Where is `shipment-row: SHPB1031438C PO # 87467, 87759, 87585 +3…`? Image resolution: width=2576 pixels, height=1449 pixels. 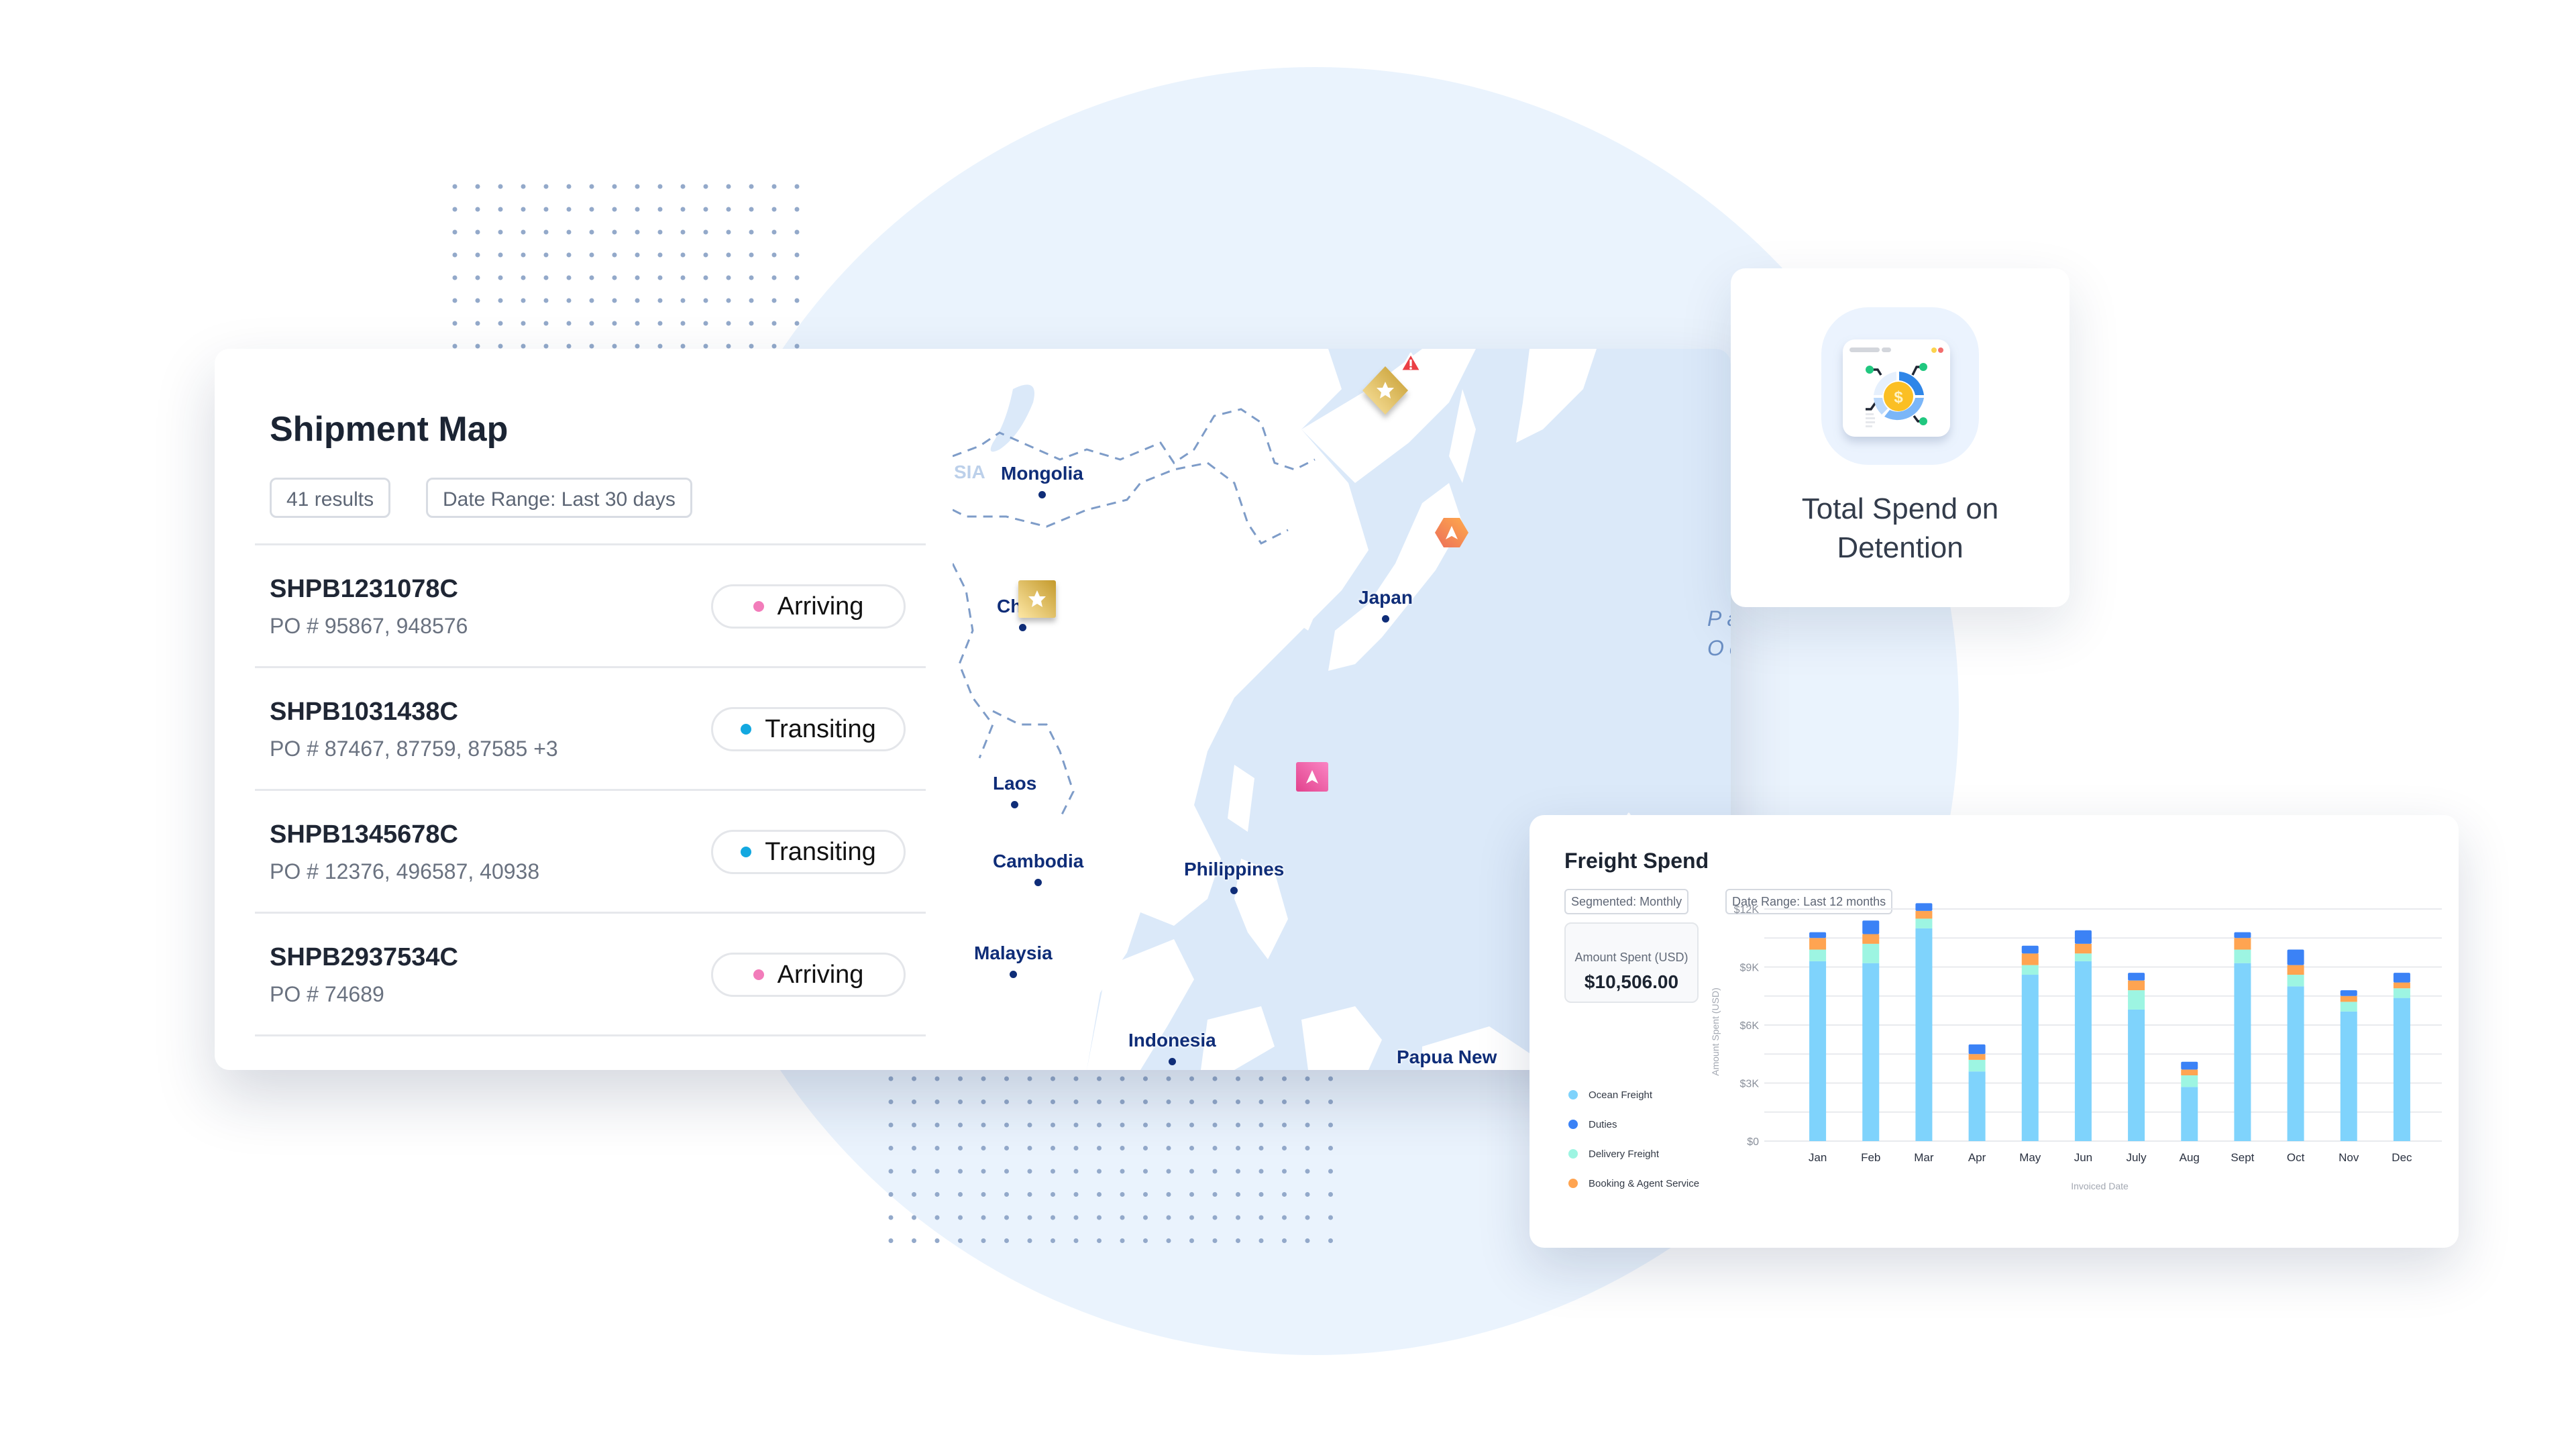
shipment-row: SHPB1031438C PO # 87467, 87759, 87585 +3… is located at coordinates (590, 727).